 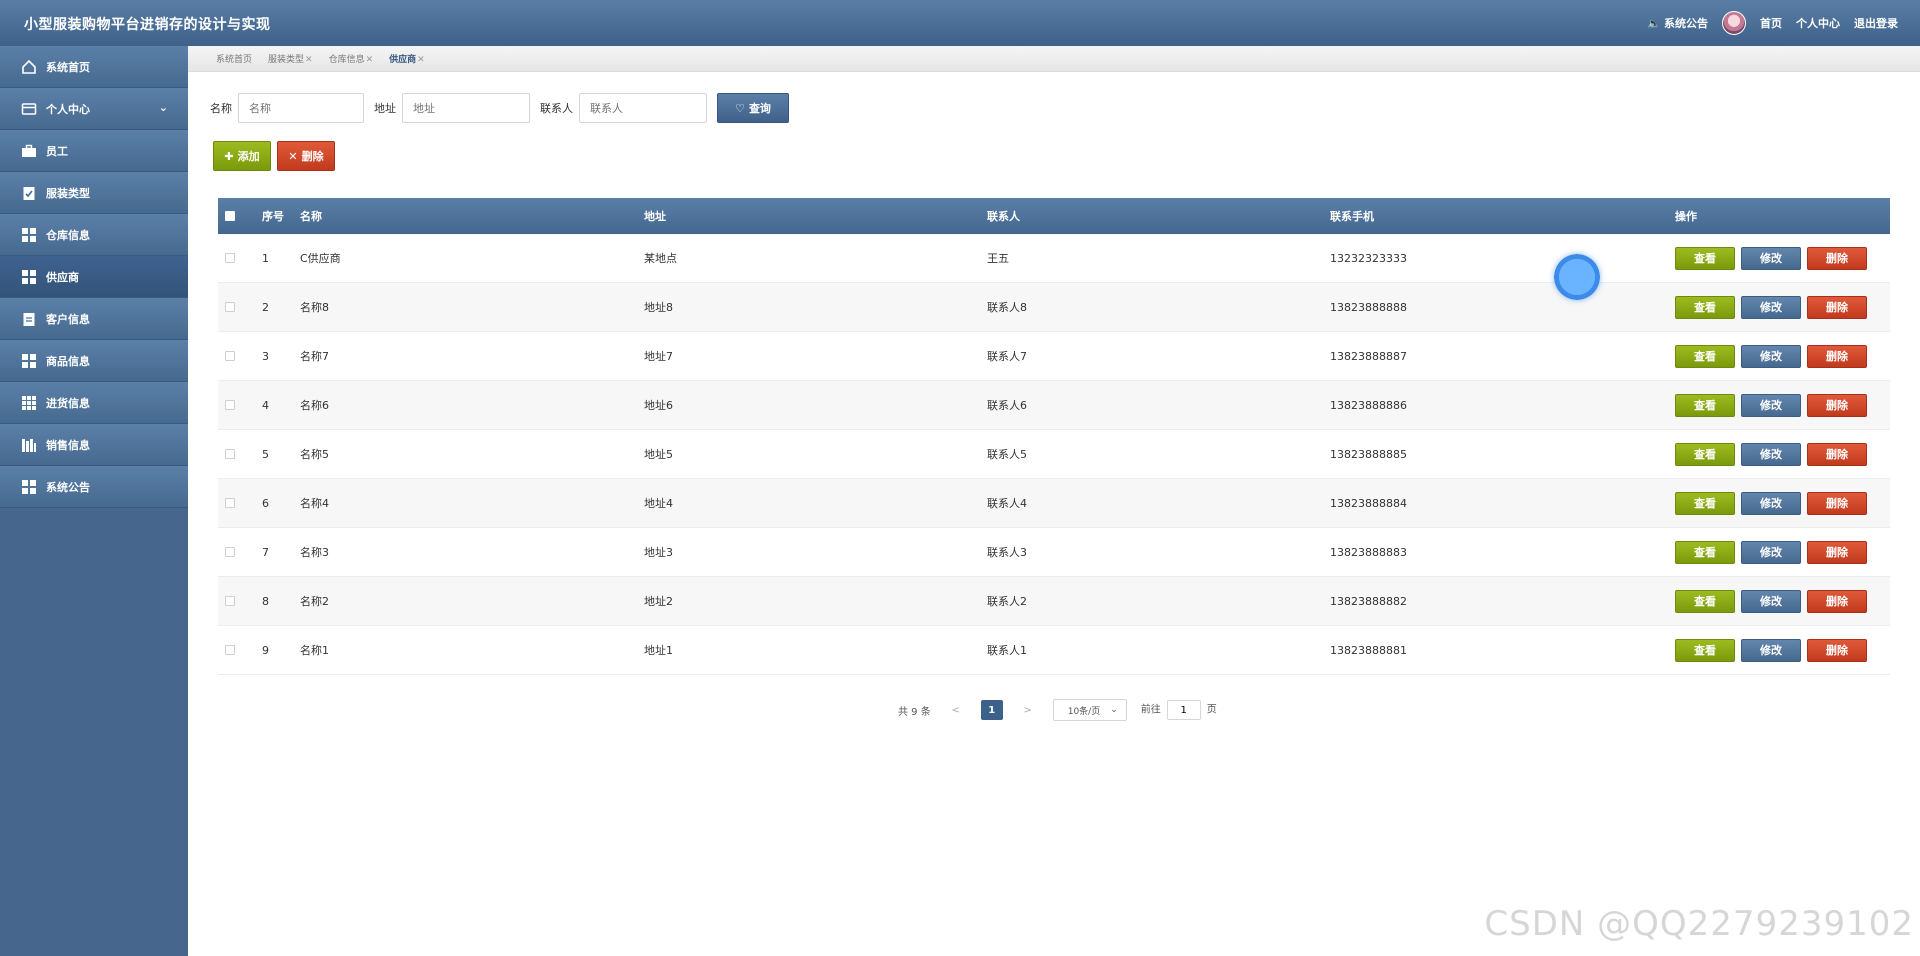 What do you see at coordinates (1876, 23) in the screenshot?
I see `logout-link: 退出登录` at bounding box center [1876, 23].